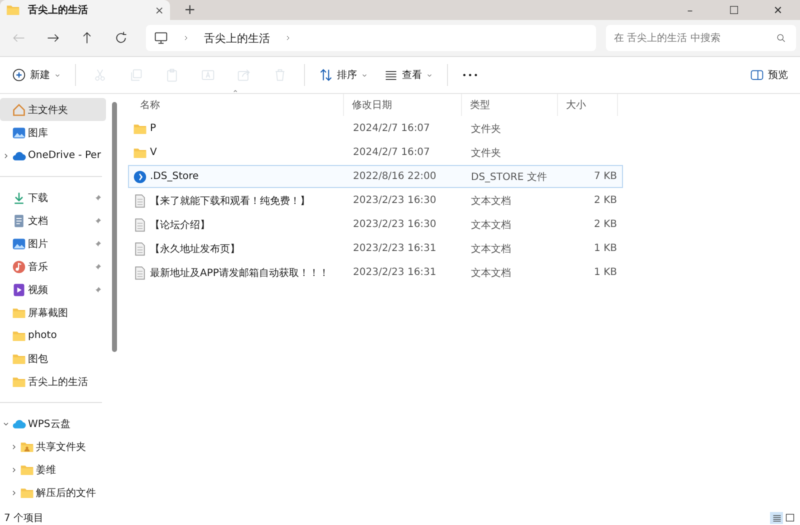  I want to click on copy-icon, so click(136, 75).